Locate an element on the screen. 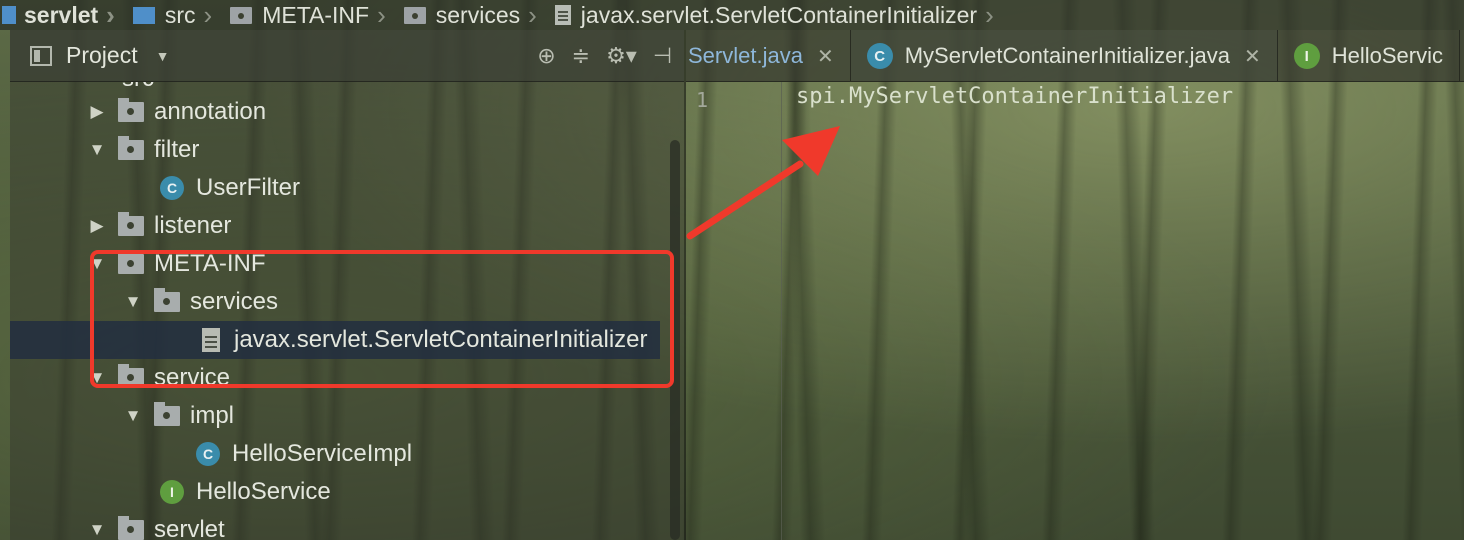  tree-item-label: services is located at coordinates (234, 301).